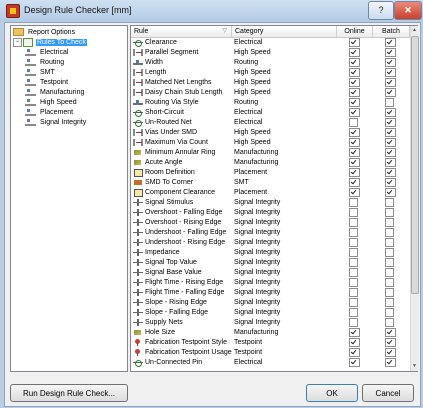 This screenshot has height=408, width=423. What do you see at coordinates (270, 342) in the screenshot?
I see `table-row: Fabrication Testpoint Style Testpoint` at bounding box center [270, 342].